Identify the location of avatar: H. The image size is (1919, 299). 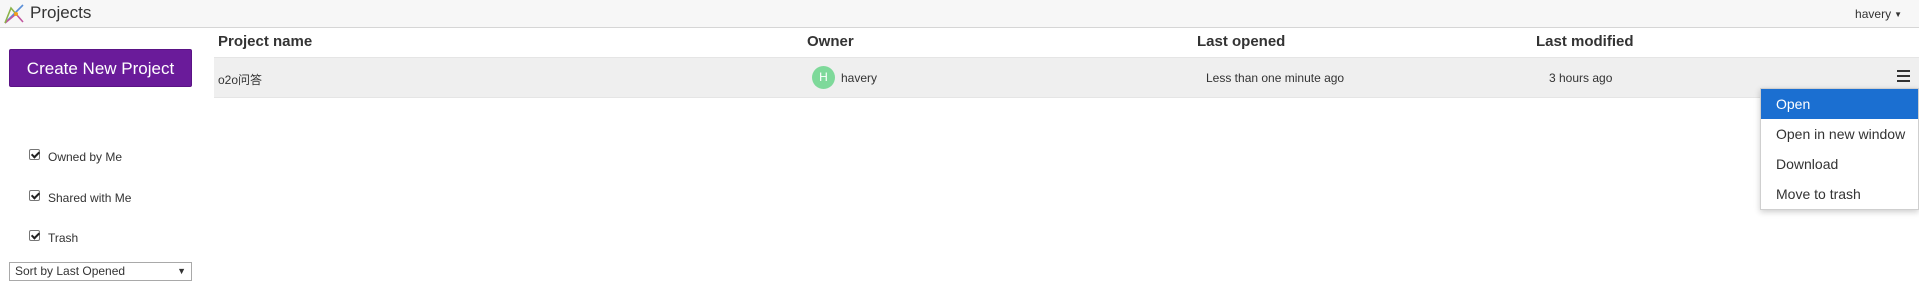
(823, 77).